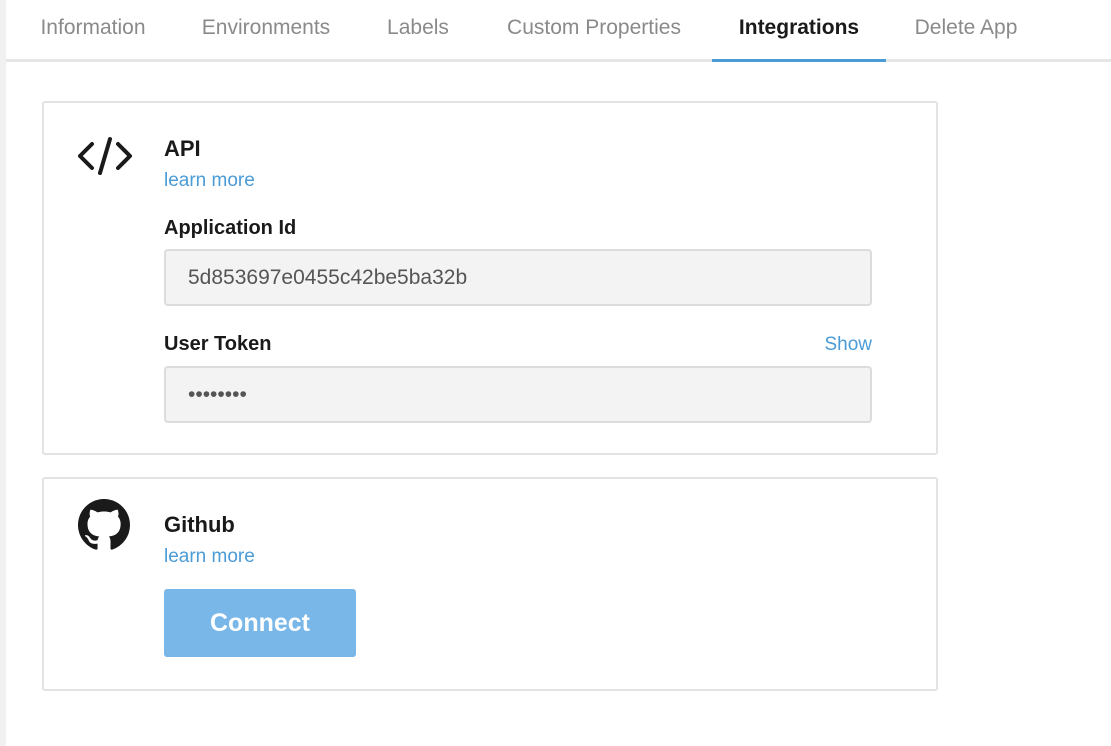 The image size is (1111, 746). I want to click on application-id-field, so click(518, 277).